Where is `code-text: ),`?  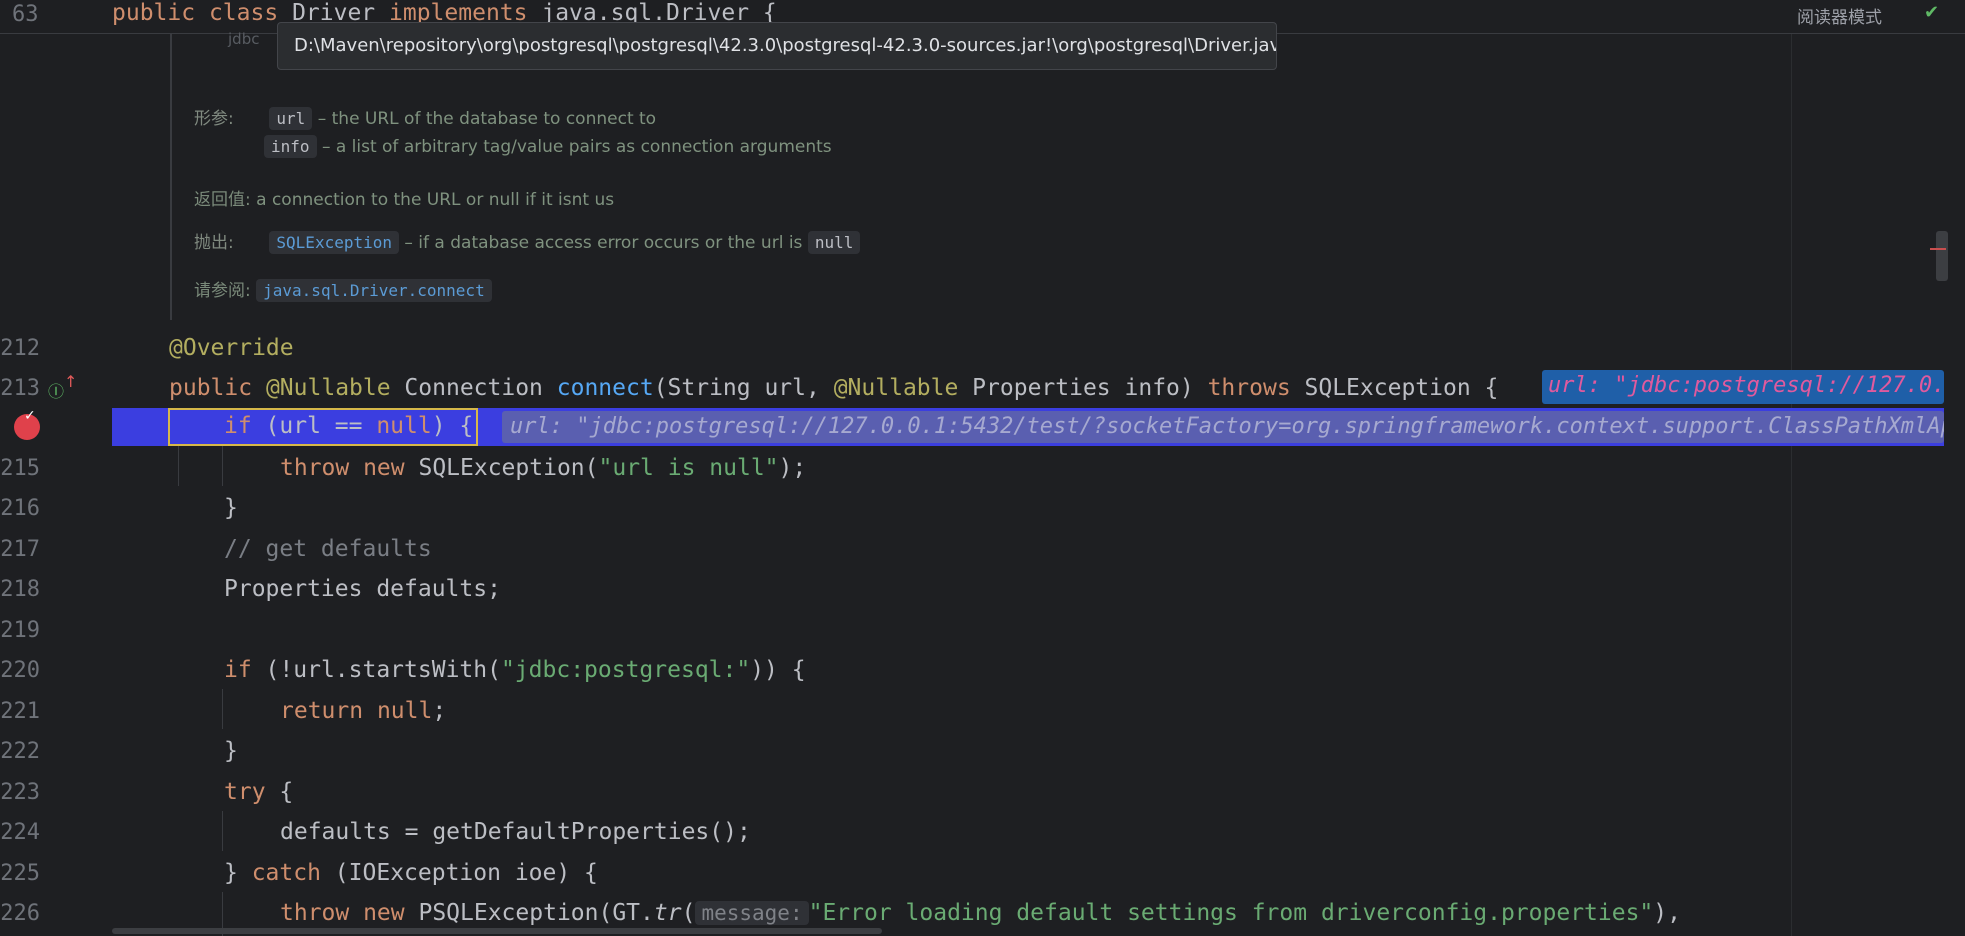
code-text: ), is located at coordinates (1667, 913).